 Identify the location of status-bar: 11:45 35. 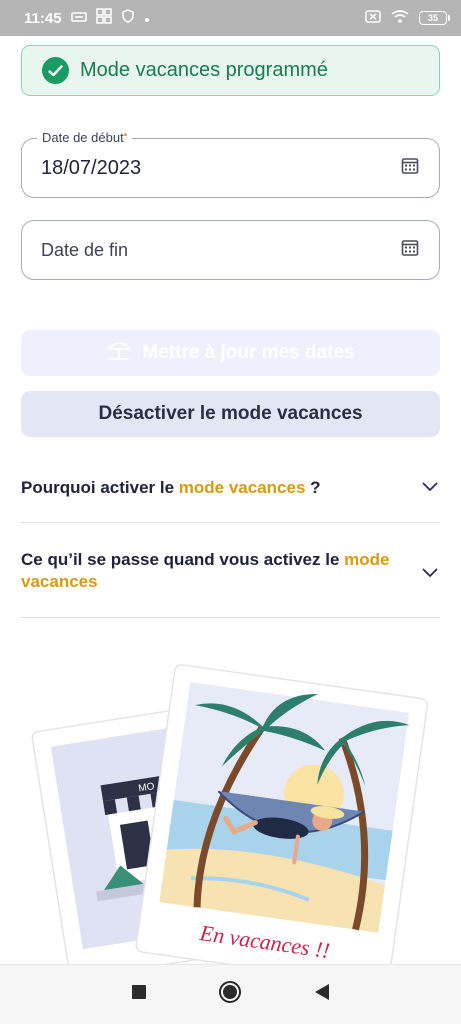
(230, 18).